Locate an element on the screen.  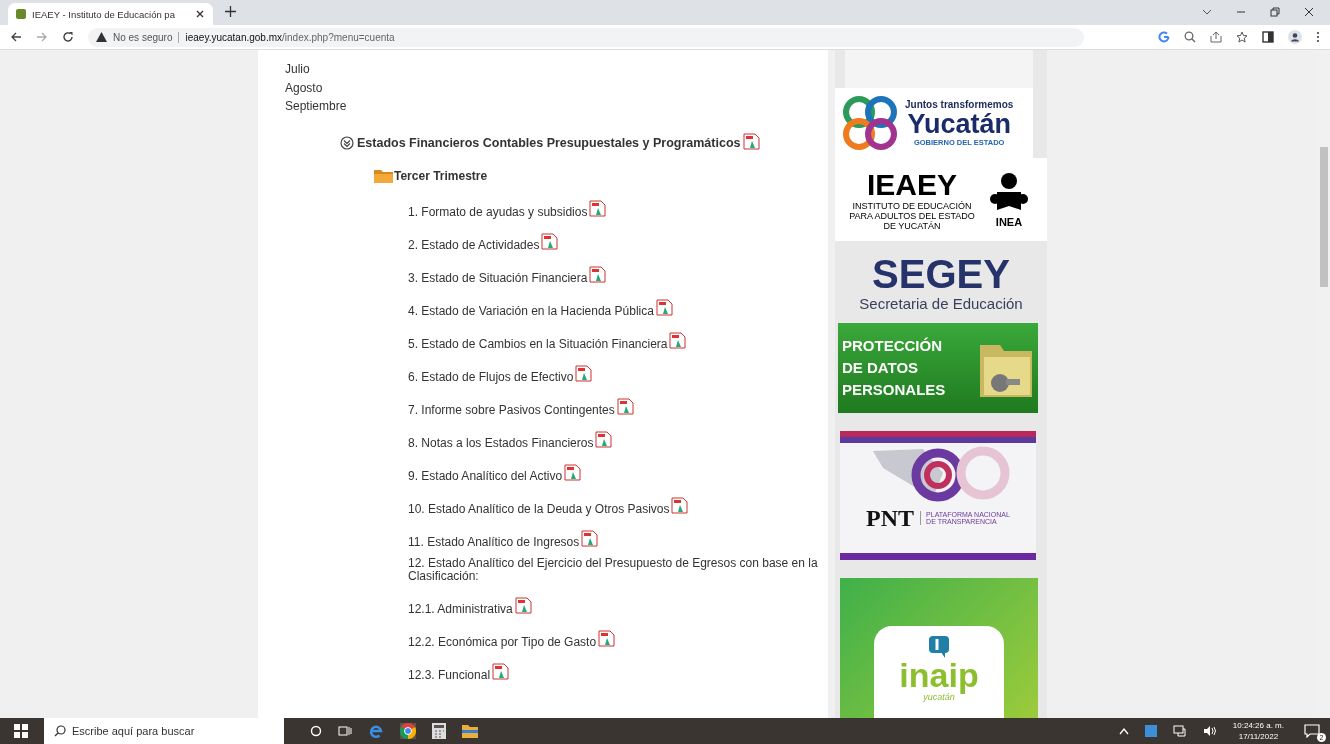
document-link: 2. Estado de Actividades is located at coordinates (474, 245).